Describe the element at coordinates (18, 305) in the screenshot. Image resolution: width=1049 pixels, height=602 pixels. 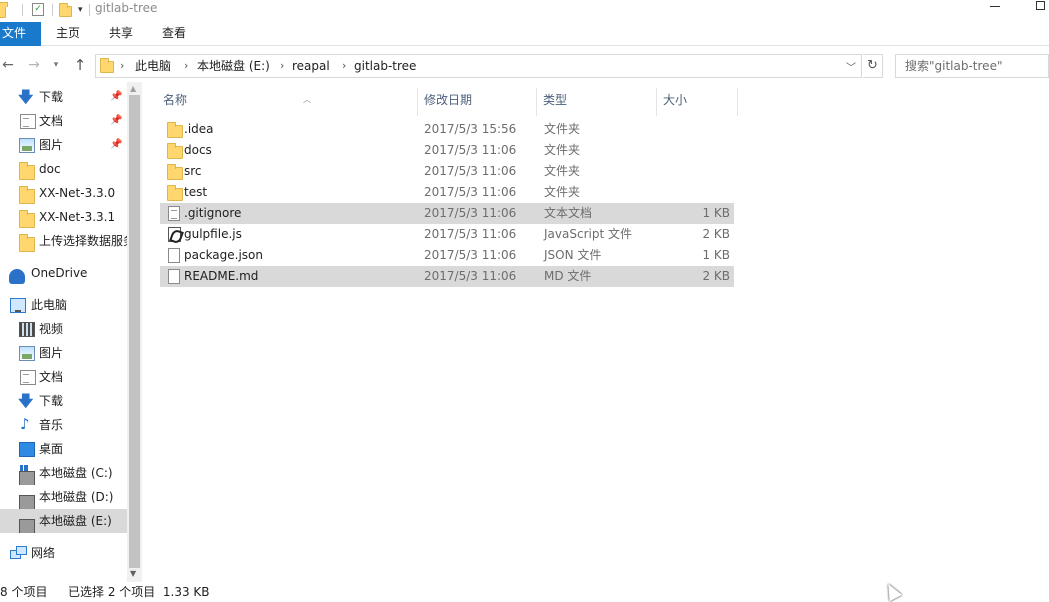
I see `computer-icon` at that location.